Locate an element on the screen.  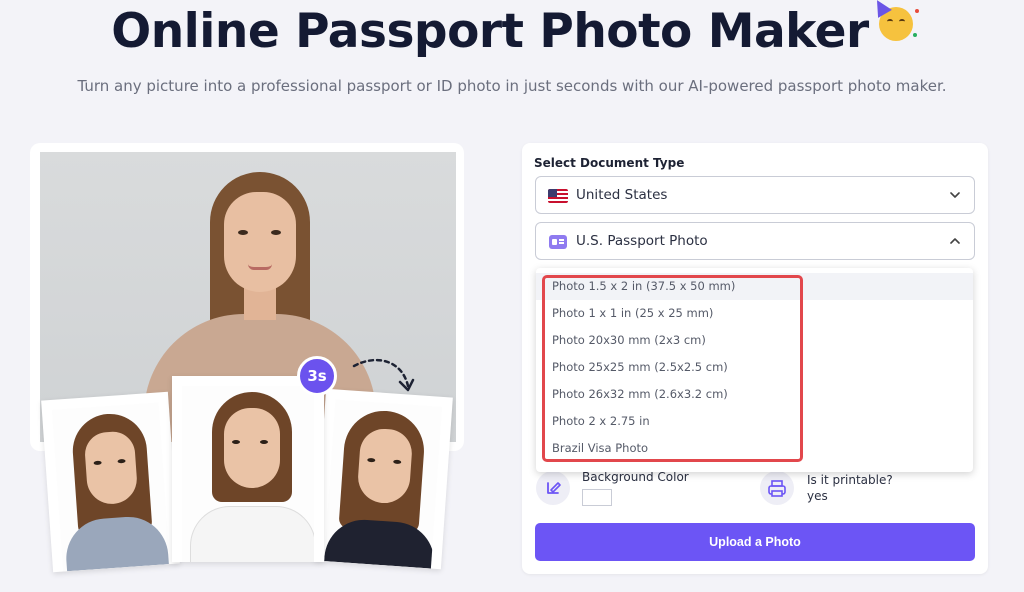
passport-photo-card-center is located at coordinates (248, 469).